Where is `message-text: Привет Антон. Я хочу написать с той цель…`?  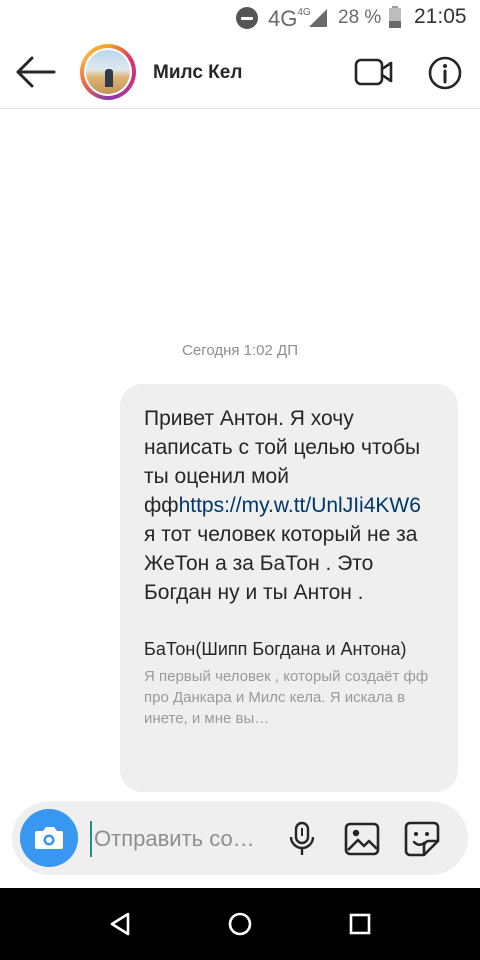 message-text: Привет Антон. Я хочу написать с той цель… is located at coordinates (291, 505).